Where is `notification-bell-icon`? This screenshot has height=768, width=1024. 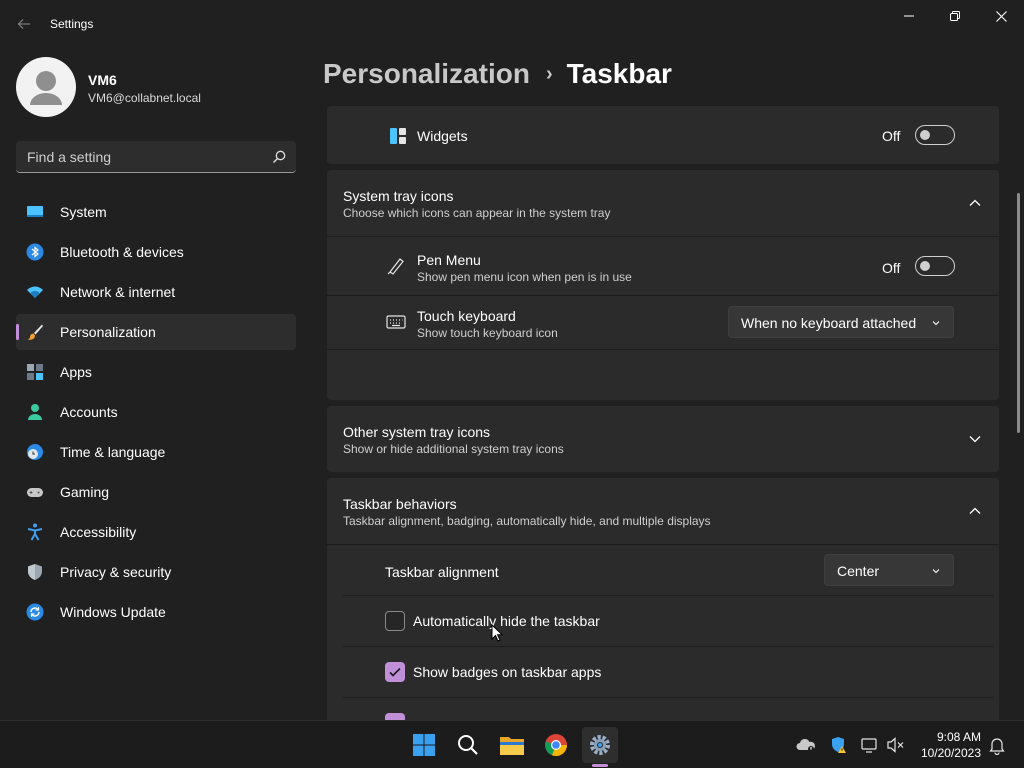
notification-bell-icon is located at coordinates (997, 745).